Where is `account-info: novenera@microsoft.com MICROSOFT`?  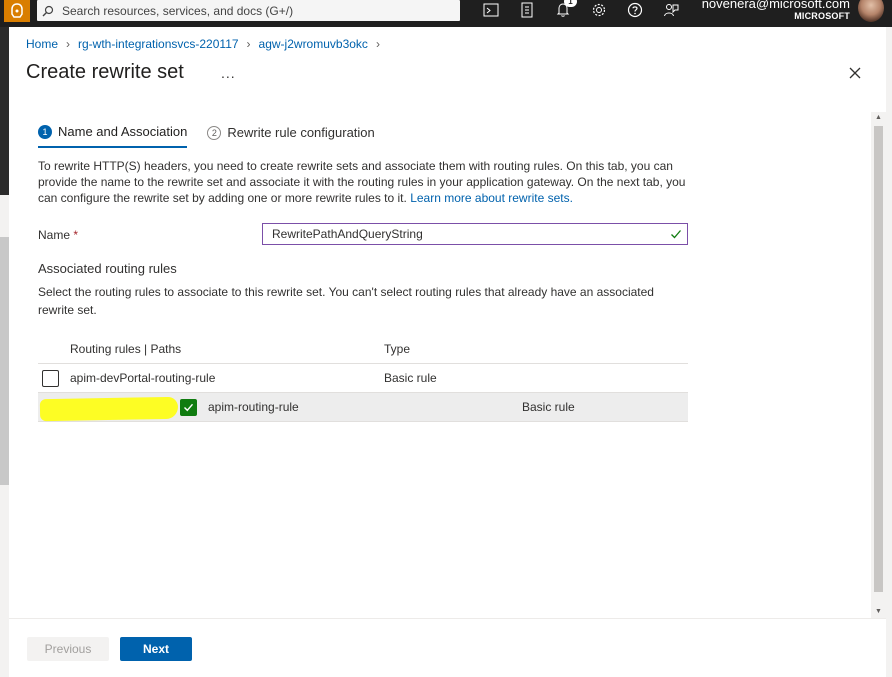 account-info: novenera@microsoft.com MICROSOFT is located at coordinates (776, 10).